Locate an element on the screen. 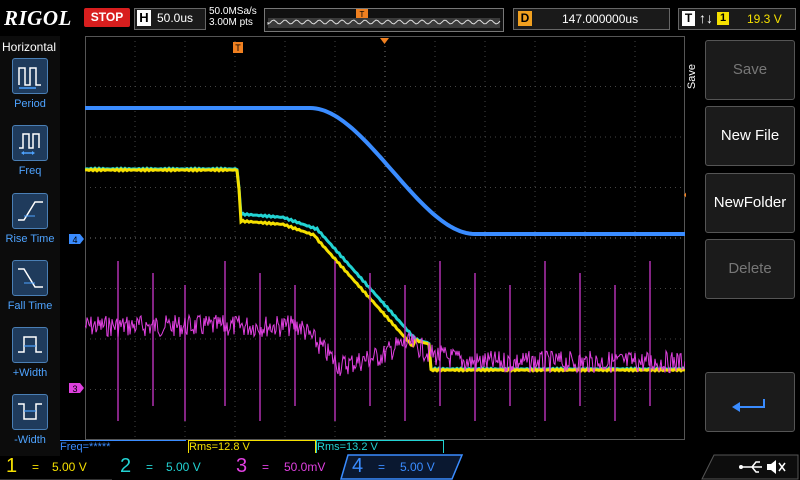 This screenshot has width=800, height=480. ch1-number: 1 is located at coordinates (12, 466).